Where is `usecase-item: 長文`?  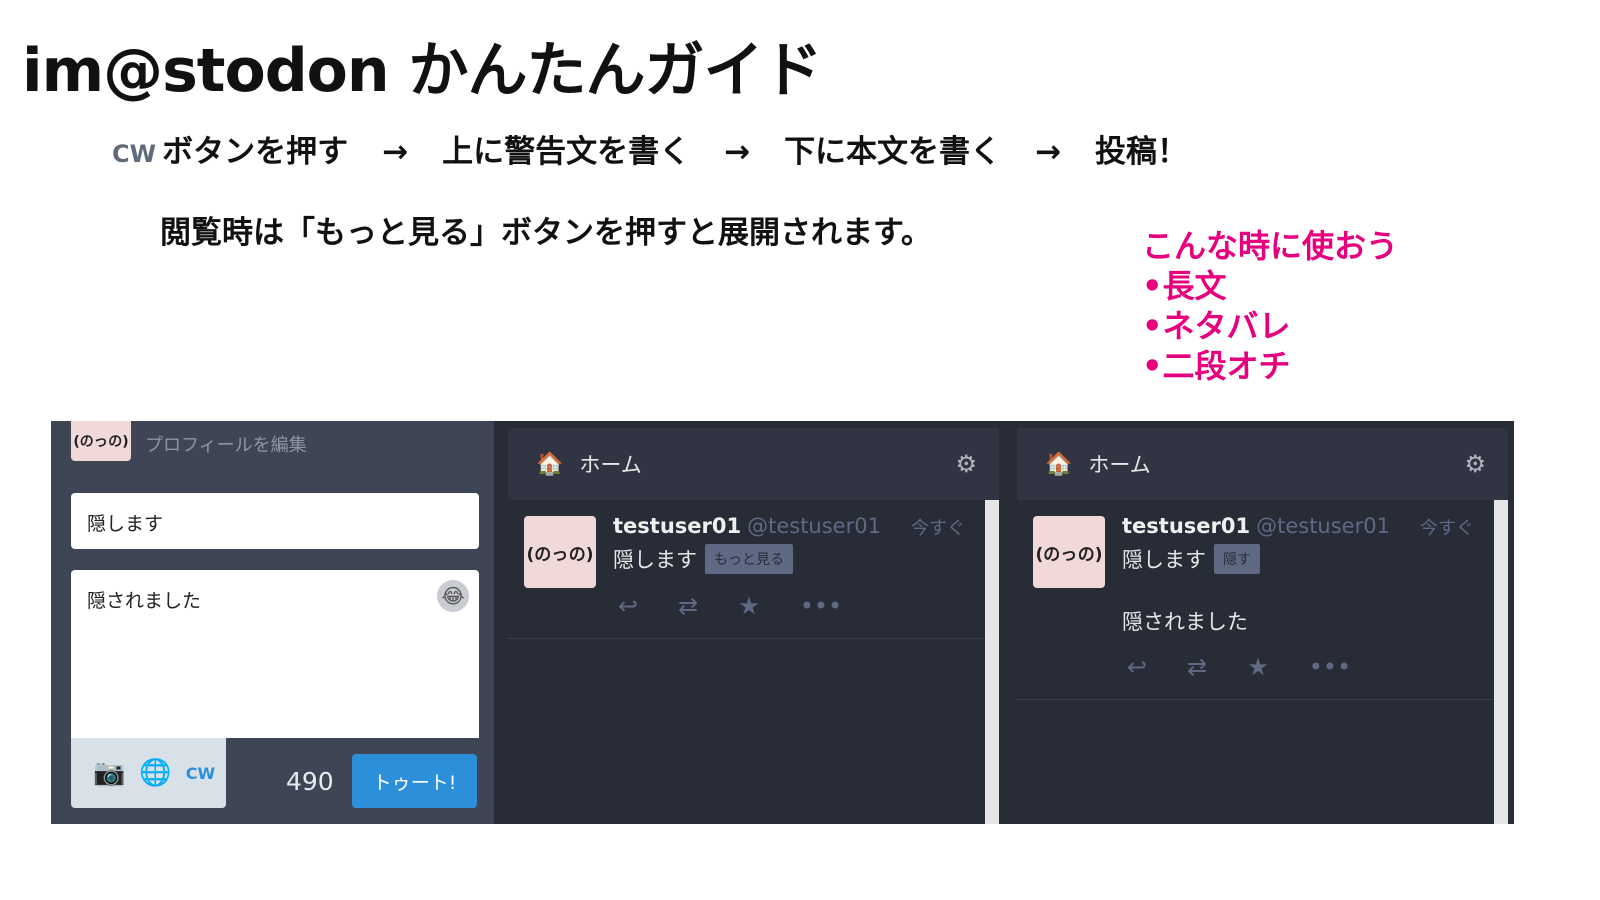
usecase-item: 長文 is located at coordinates (1270, 286).